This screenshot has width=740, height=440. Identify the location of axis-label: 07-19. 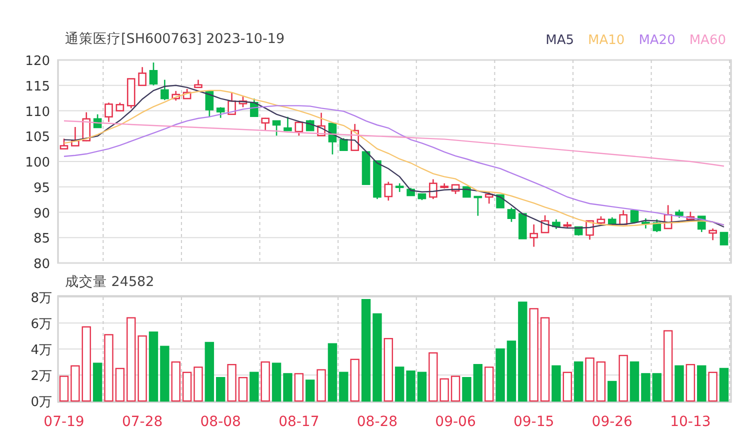
(64, 422).